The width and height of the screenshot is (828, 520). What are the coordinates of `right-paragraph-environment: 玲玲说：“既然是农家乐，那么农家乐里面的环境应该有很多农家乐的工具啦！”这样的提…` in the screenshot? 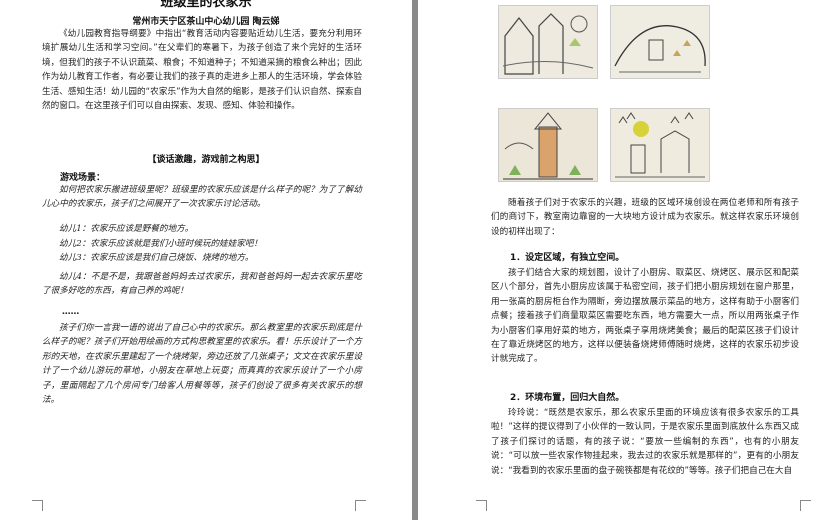 It's located at (645, 442).